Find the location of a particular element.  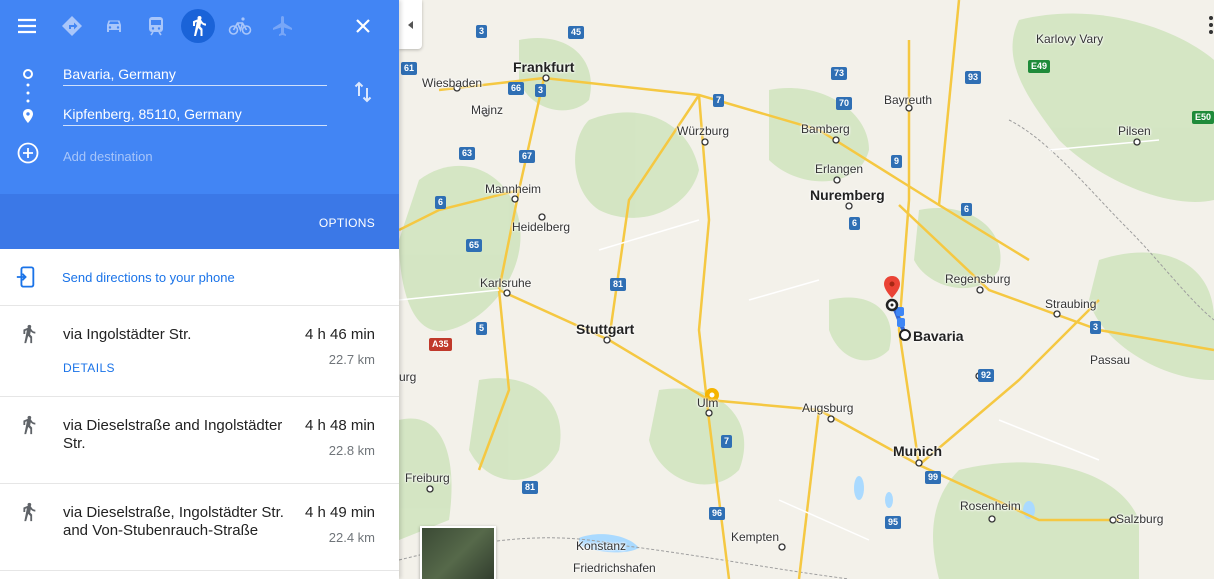

map-label-wiesbaden: Wiesbaden is located at coordinates (452, 83).